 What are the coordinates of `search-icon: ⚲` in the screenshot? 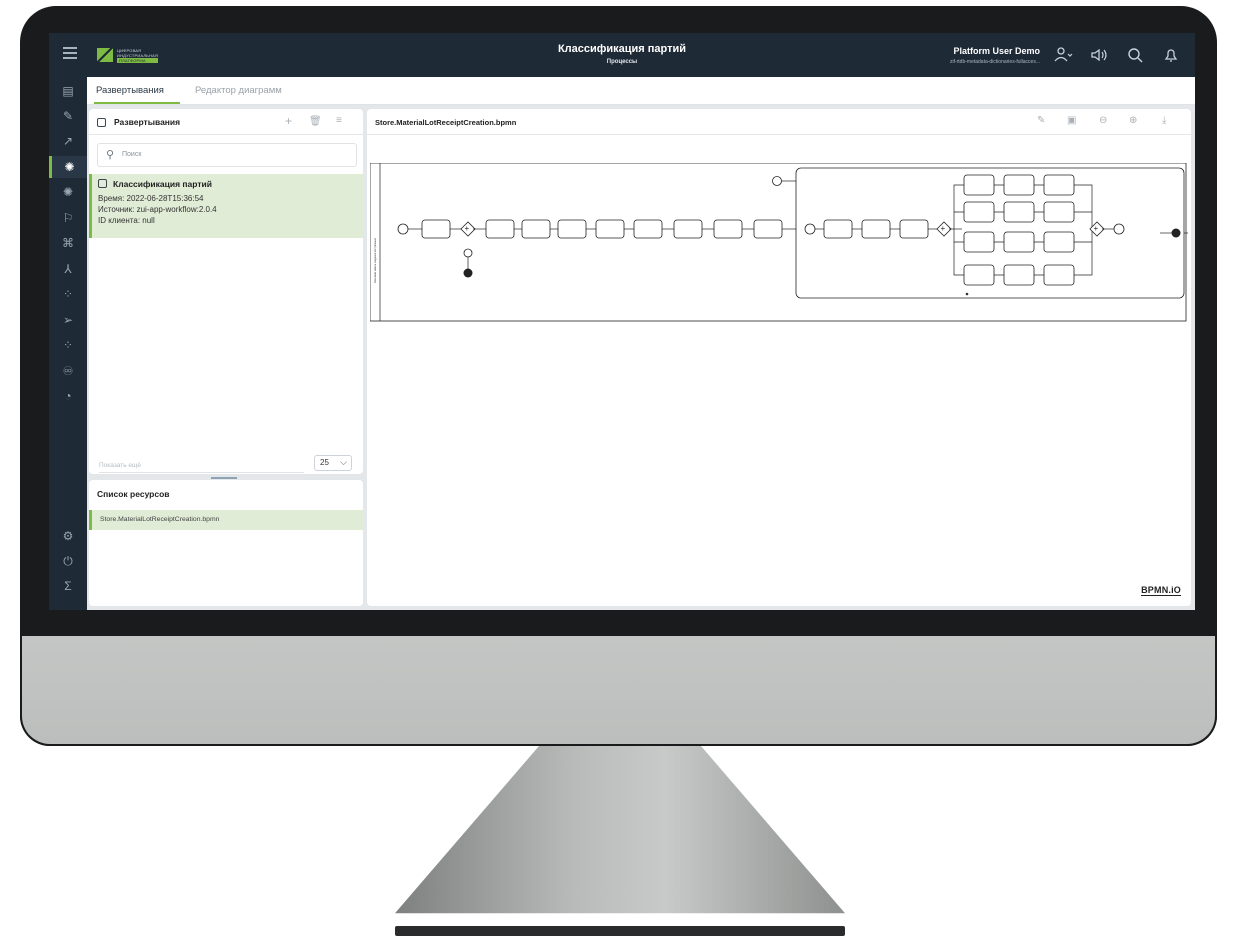 It's located at (110, 155).